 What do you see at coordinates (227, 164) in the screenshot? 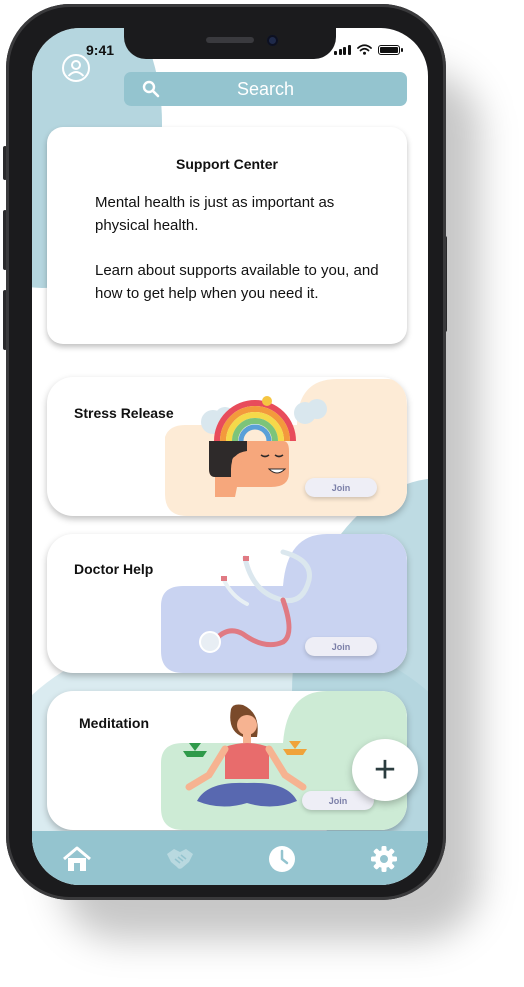
I see `support-center-title: Support Center` at bounding box center [227, 164].